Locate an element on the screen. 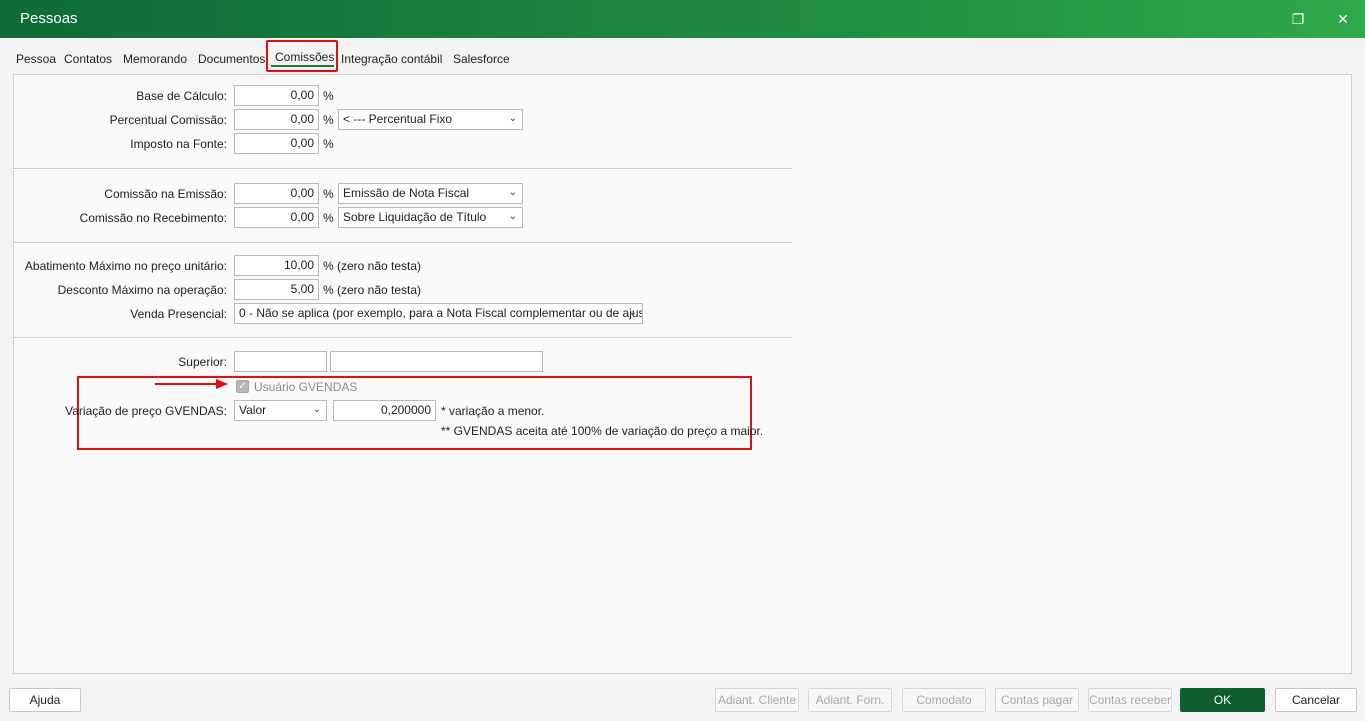 This screenshot has width=1365, height=721. title-bar: Pessoas ❐ ✕ is located at coordinates (682, 19).